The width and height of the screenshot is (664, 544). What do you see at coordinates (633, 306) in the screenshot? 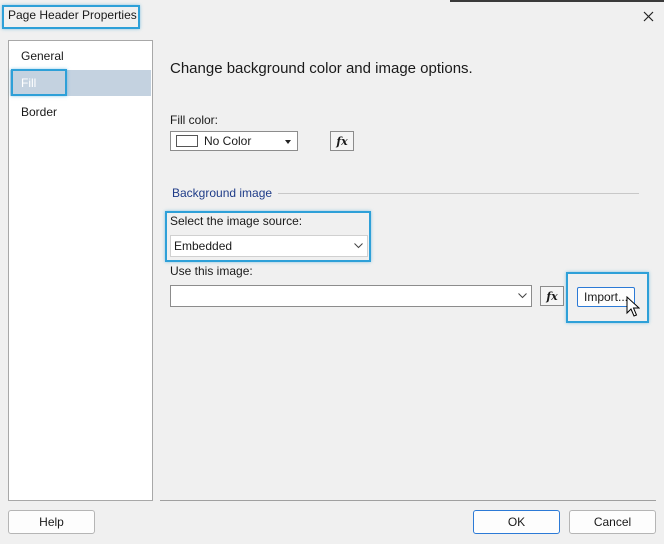
I see `mouse-cursor-icon` at bounding box center [633, 306].